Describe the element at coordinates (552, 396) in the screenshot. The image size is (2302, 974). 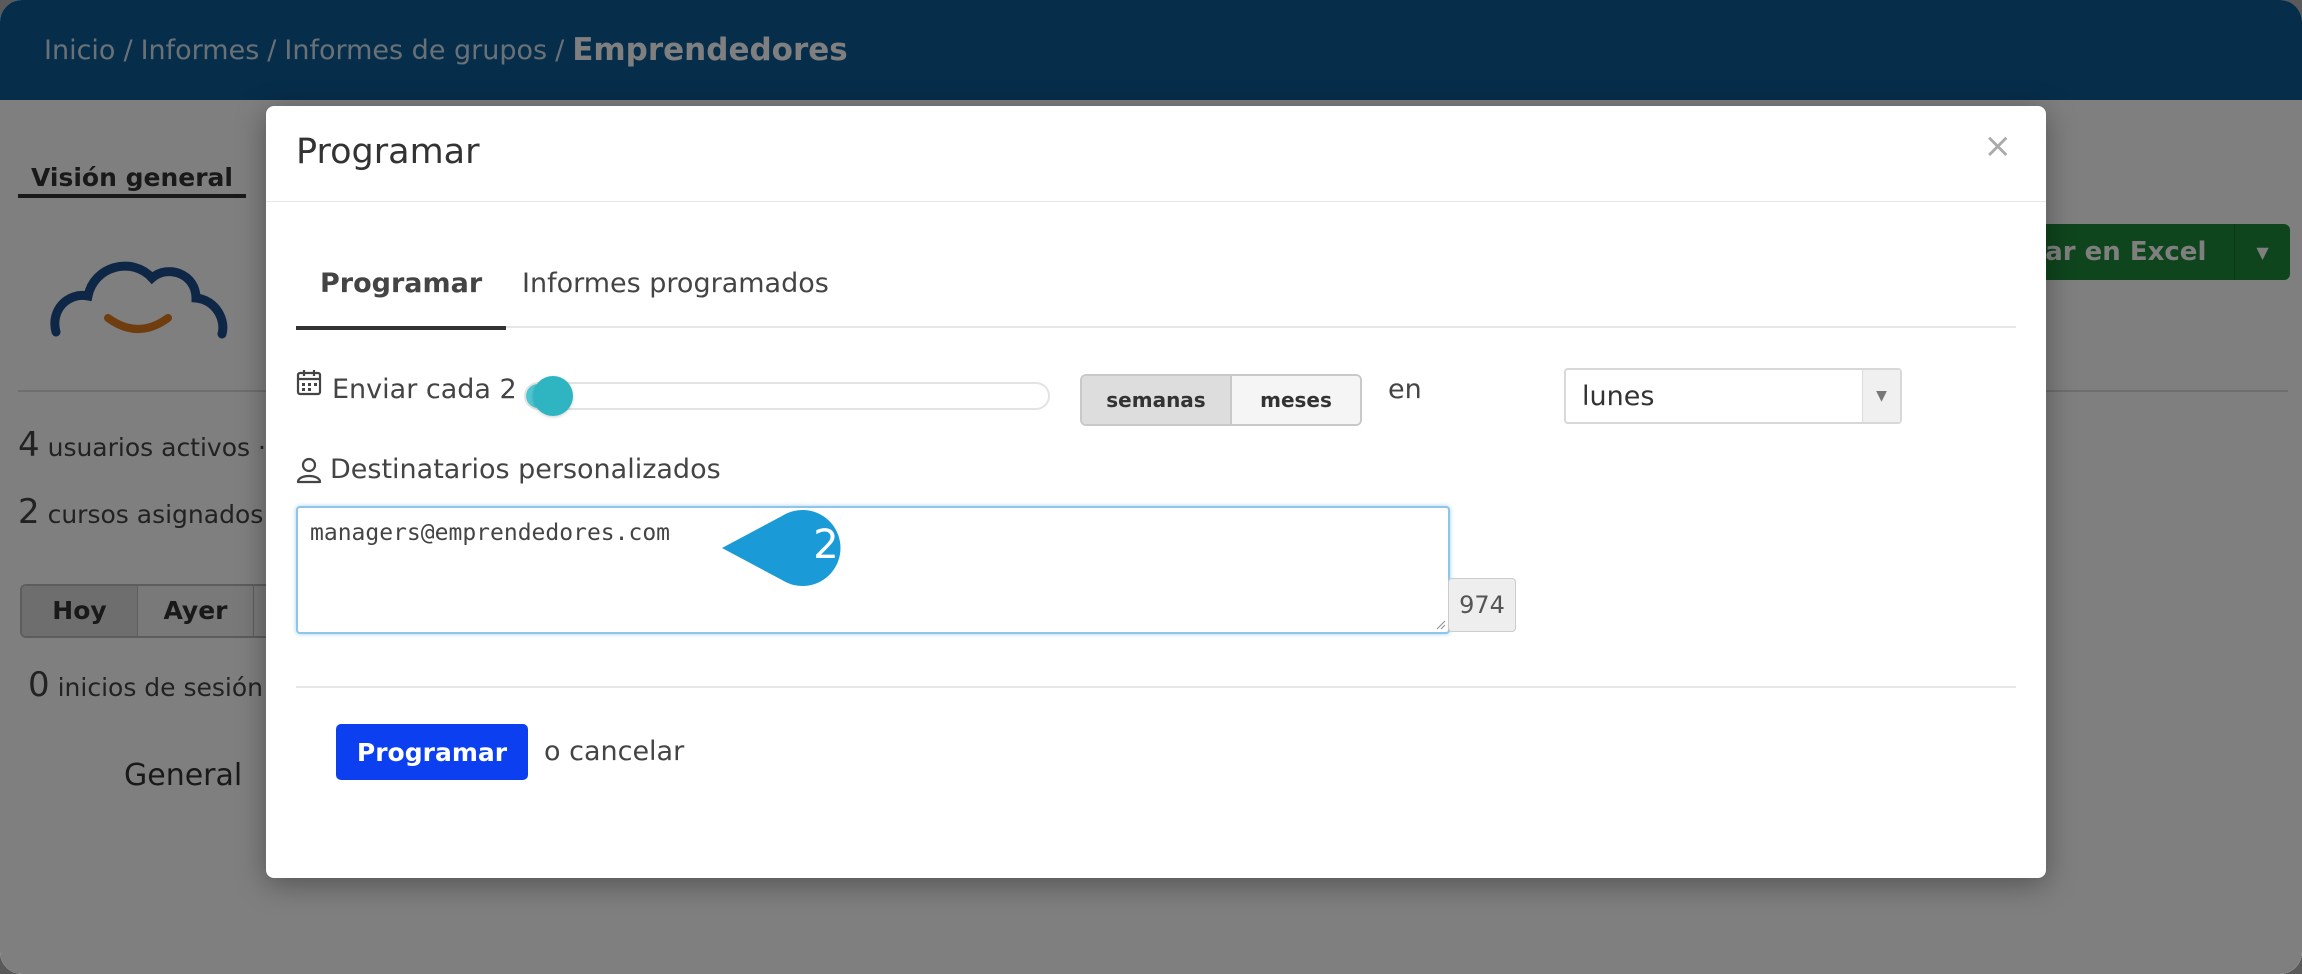
I see `slider-handle` at that location.